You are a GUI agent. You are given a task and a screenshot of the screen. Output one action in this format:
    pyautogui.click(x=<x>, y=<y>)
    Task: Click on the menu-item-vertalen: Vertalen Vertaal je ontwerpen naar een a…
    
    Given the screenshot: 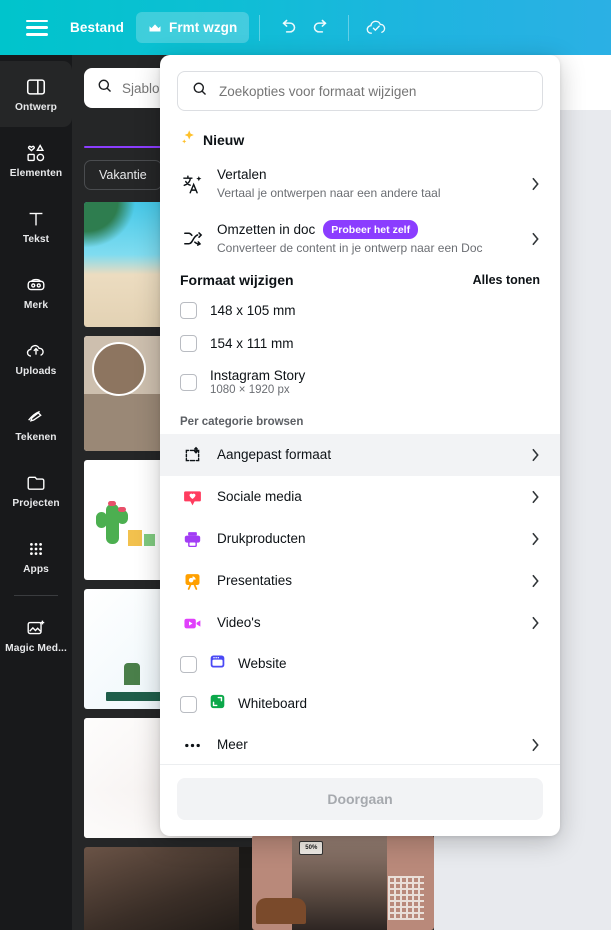 What is the action you would take?
    pyautogui.click(x=360, y=184)
    